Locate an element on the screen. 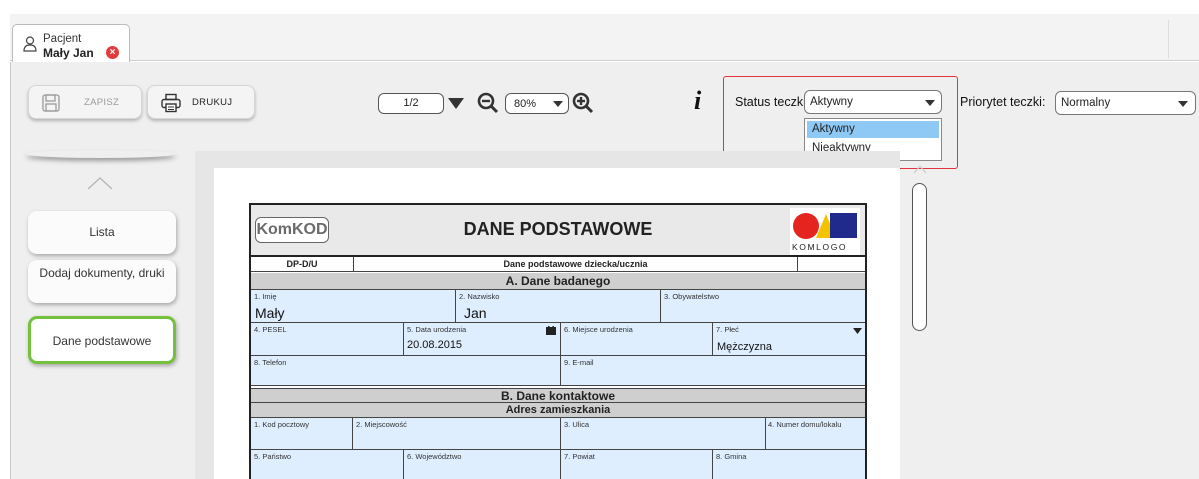 The height and width of the screenshot is (479, 1199). field-label: 6. Województwo is located at coordinates (434, 456).